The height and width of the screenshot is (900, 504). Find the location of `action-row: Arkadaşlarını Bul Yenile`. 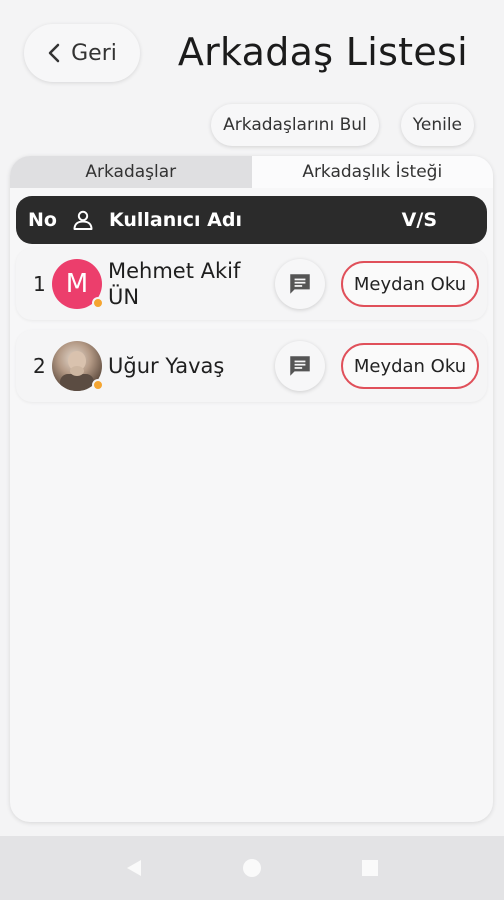

action-row: Arkadaşlarını Bul Yenile is located at coordinates (342, 125).